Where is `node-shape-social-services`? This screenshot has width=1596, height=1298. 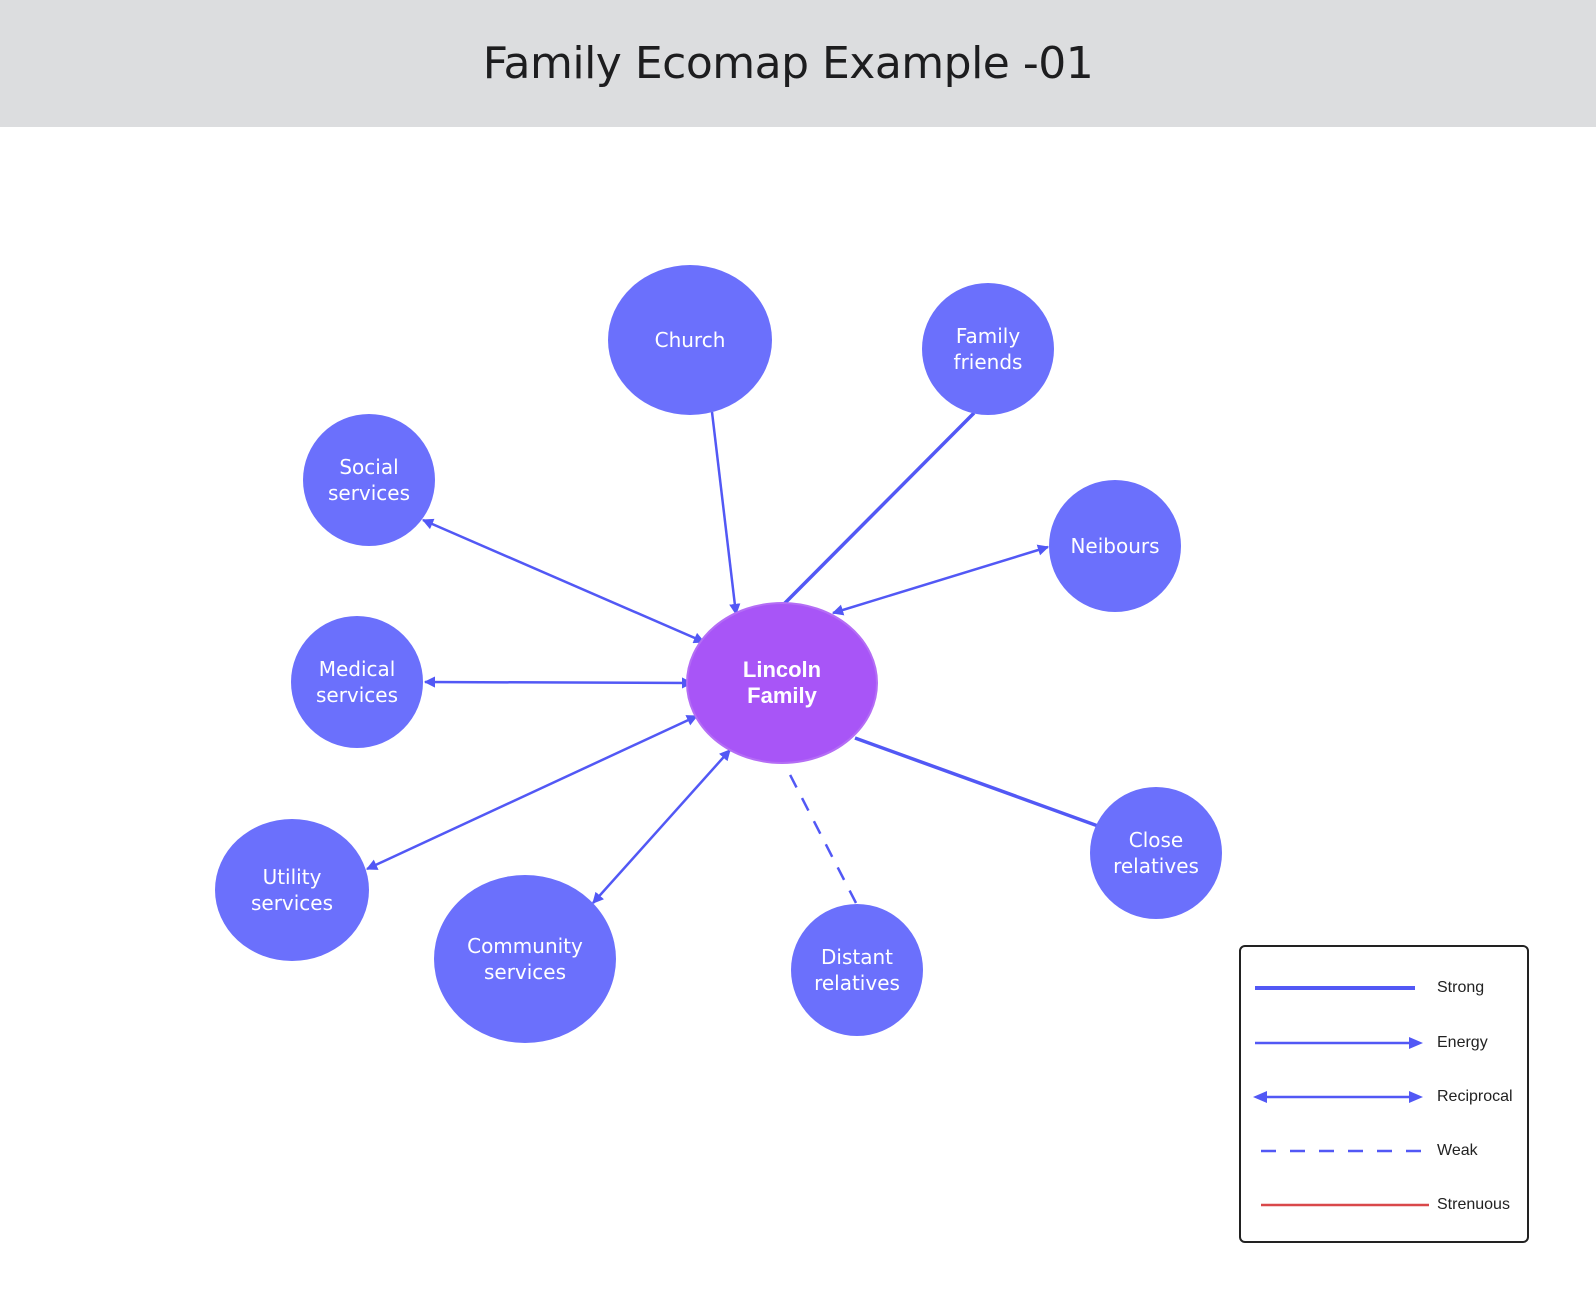 node-shape-social-services is located at coordinates (369, 480).